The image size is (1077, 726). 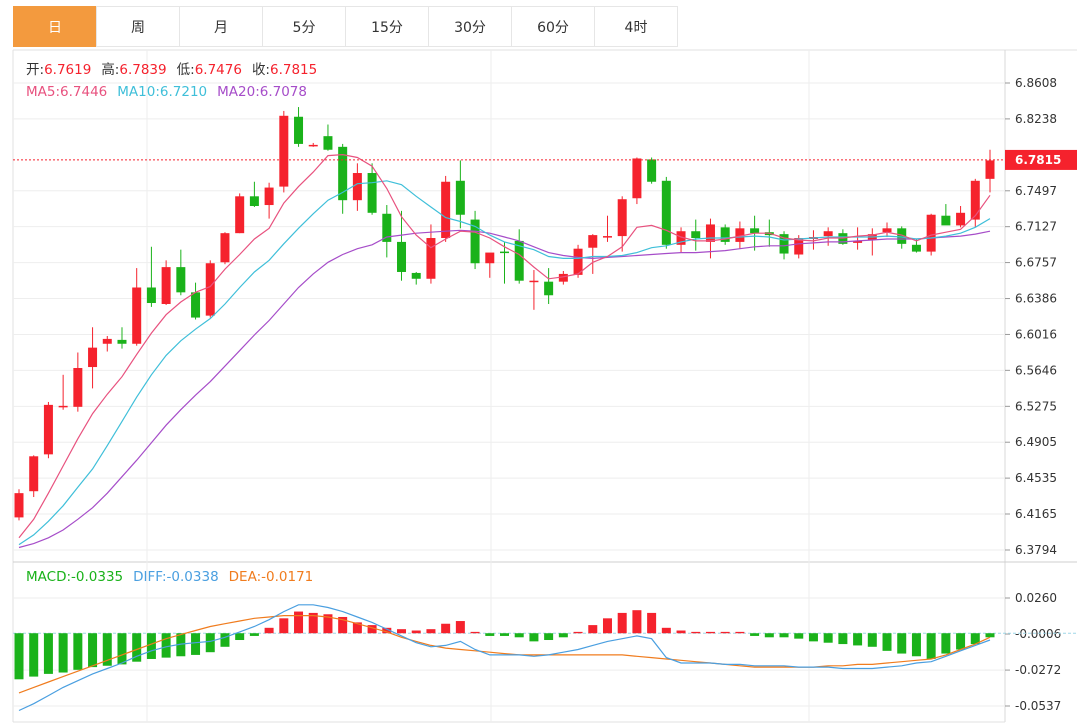 I want to click on price-tick-label: 6.8608, so click(x=1036, y=83).